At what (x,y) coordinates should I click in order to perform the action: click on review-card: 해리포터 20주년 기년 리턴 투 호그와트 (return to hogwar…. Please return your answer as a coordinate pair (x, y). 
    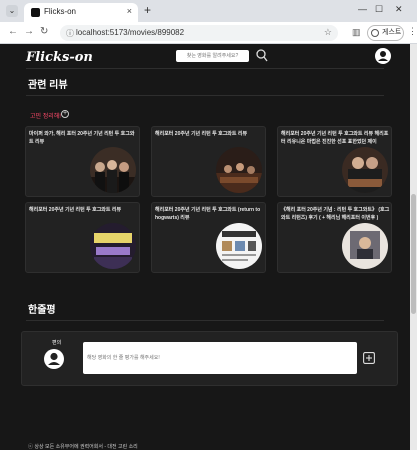
    Looking at the image, I should click on (208, 237).